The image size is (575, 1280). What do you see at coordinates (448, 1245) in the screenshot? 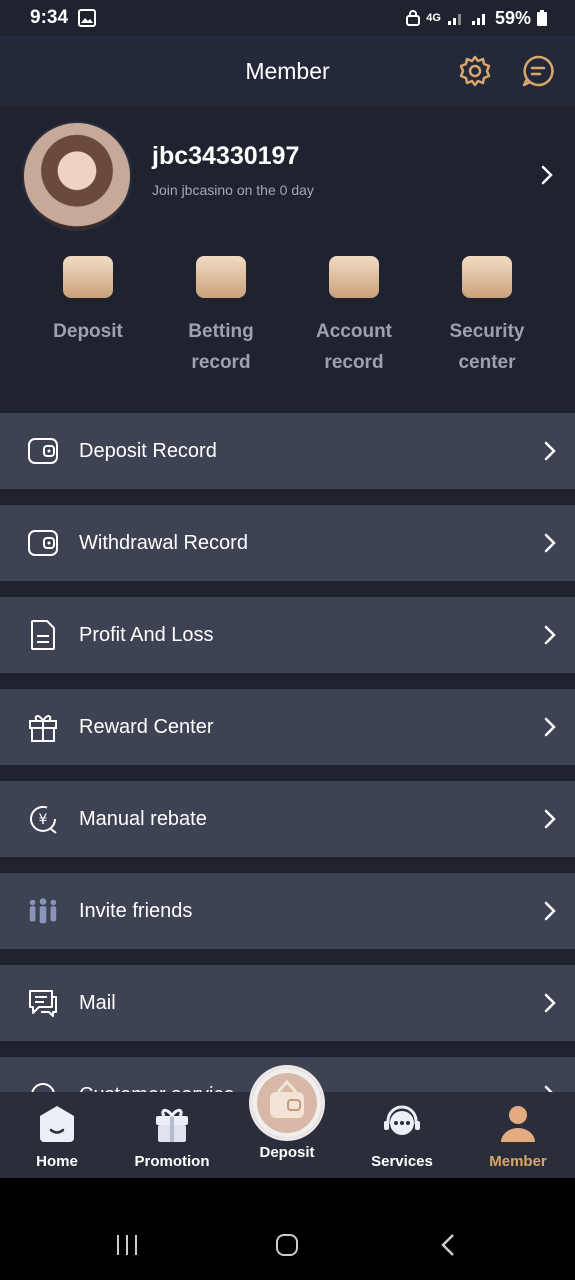
I see `back-icon` at bounding box center [448, 1245].